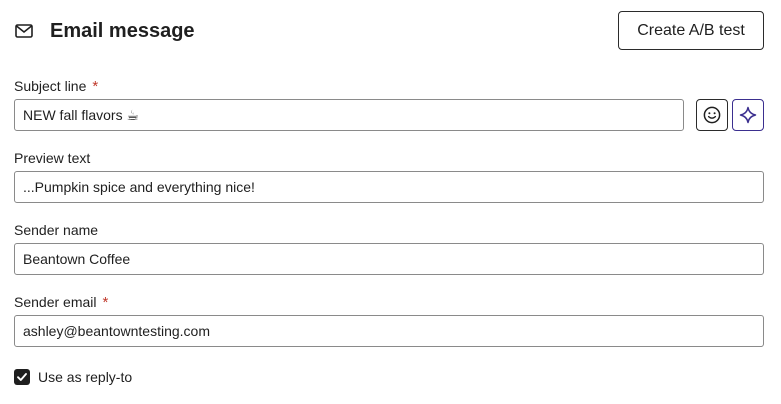 The height and width of the screenshot is (404, 781). What do you see at coordinates (56, 86) in the screenshot?
I see `subject-line-label: Subject line *` at bounding box center [56, 86].